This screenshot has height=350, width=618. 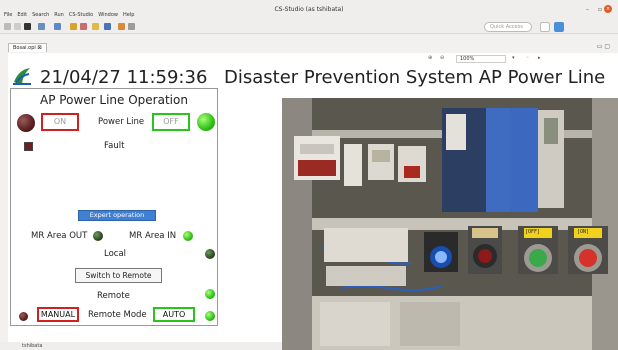 I want to click on open-perspective-icon, so click(x=545, y=27).